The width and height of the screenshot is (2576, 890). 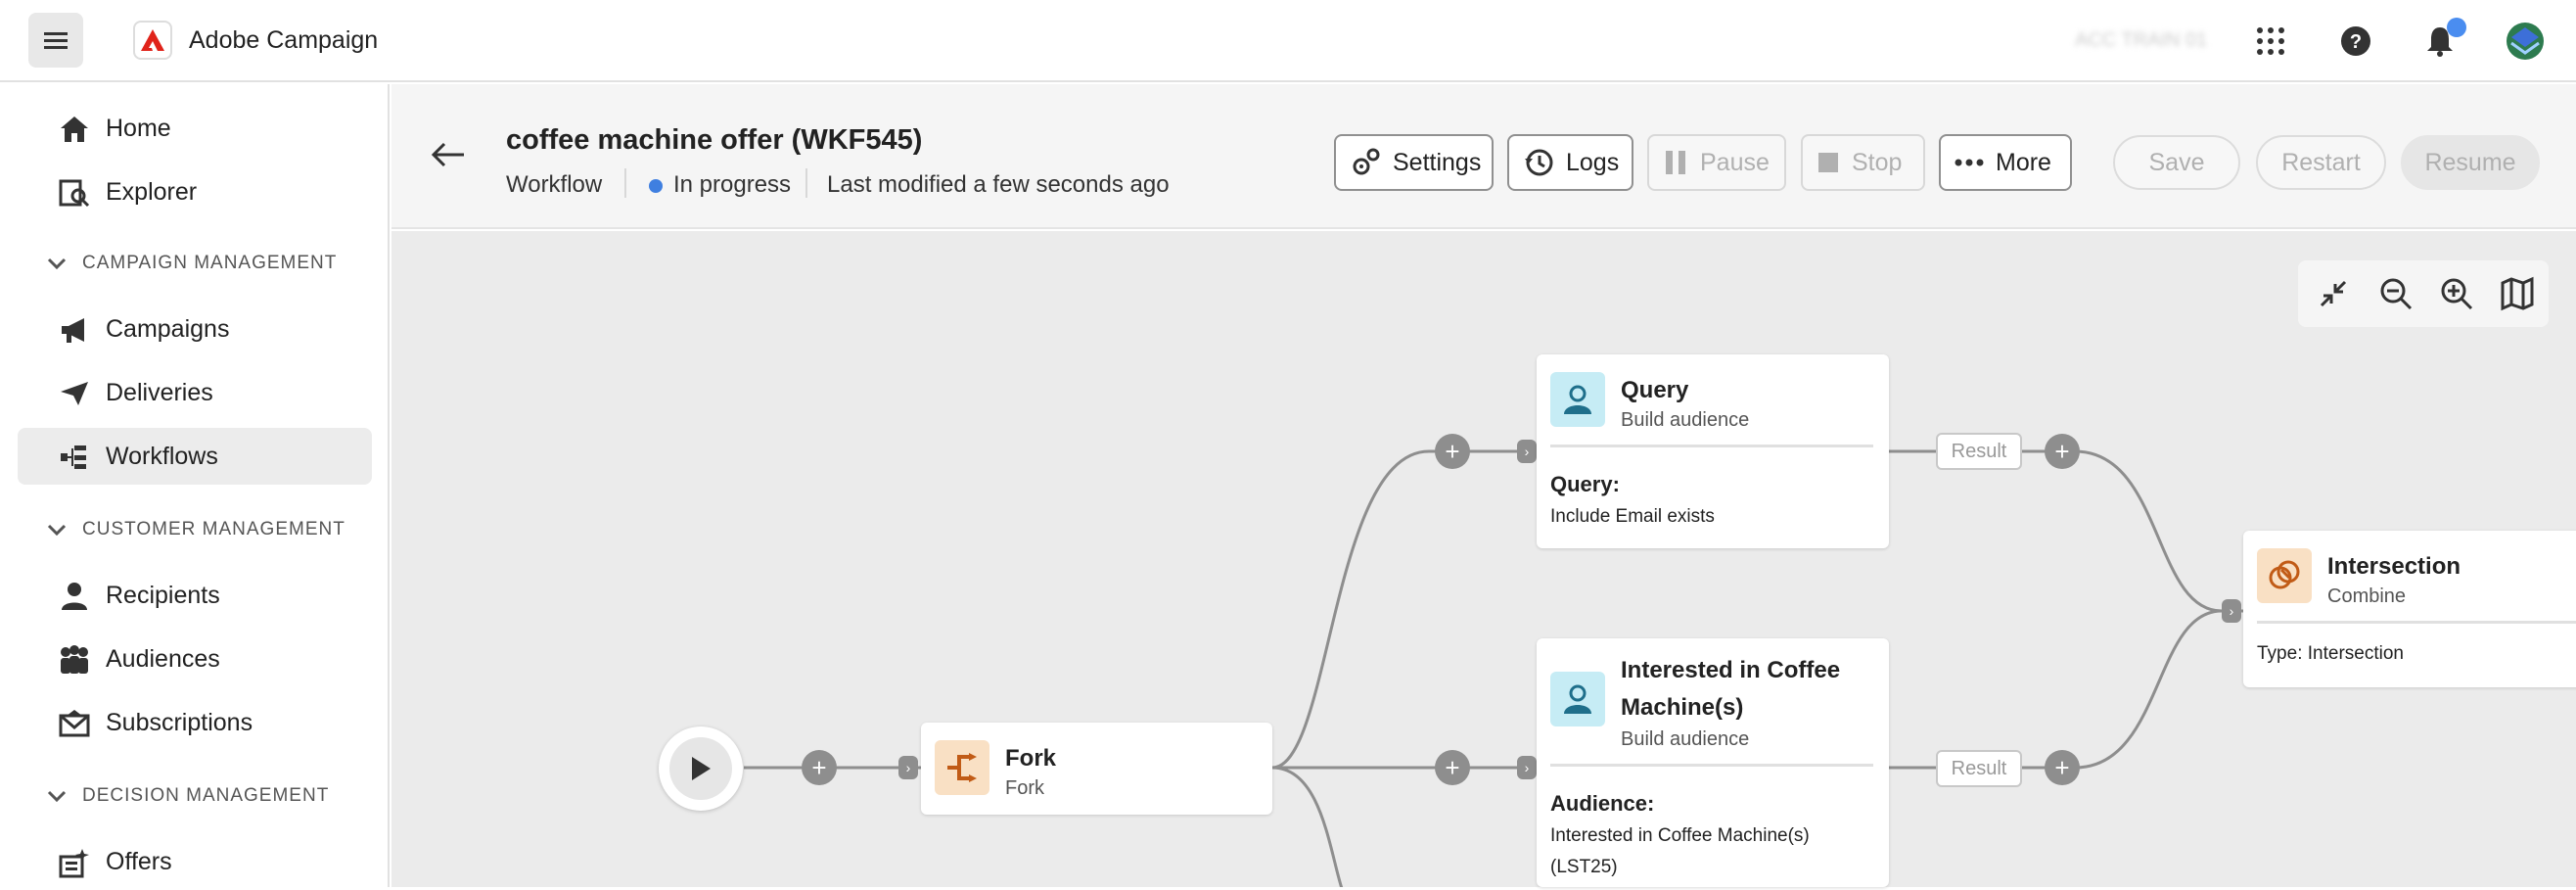 I want to click on history-icon, so click(x=1539, y=162).